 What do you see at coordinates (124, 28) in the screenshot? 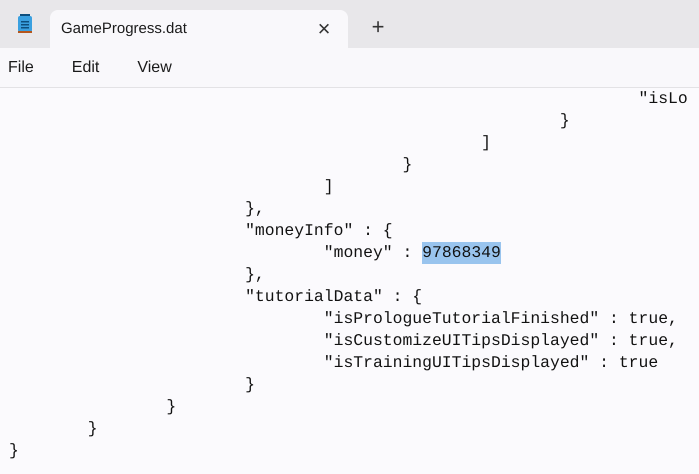
I see `tab-title: GameProgress.dat` at bounding box center [124, 28].